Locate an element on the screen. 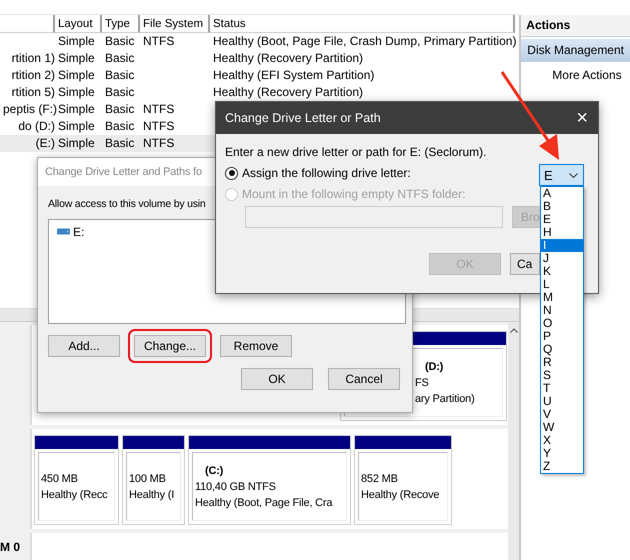  column-header: File System is located at coordinates (175, 24).